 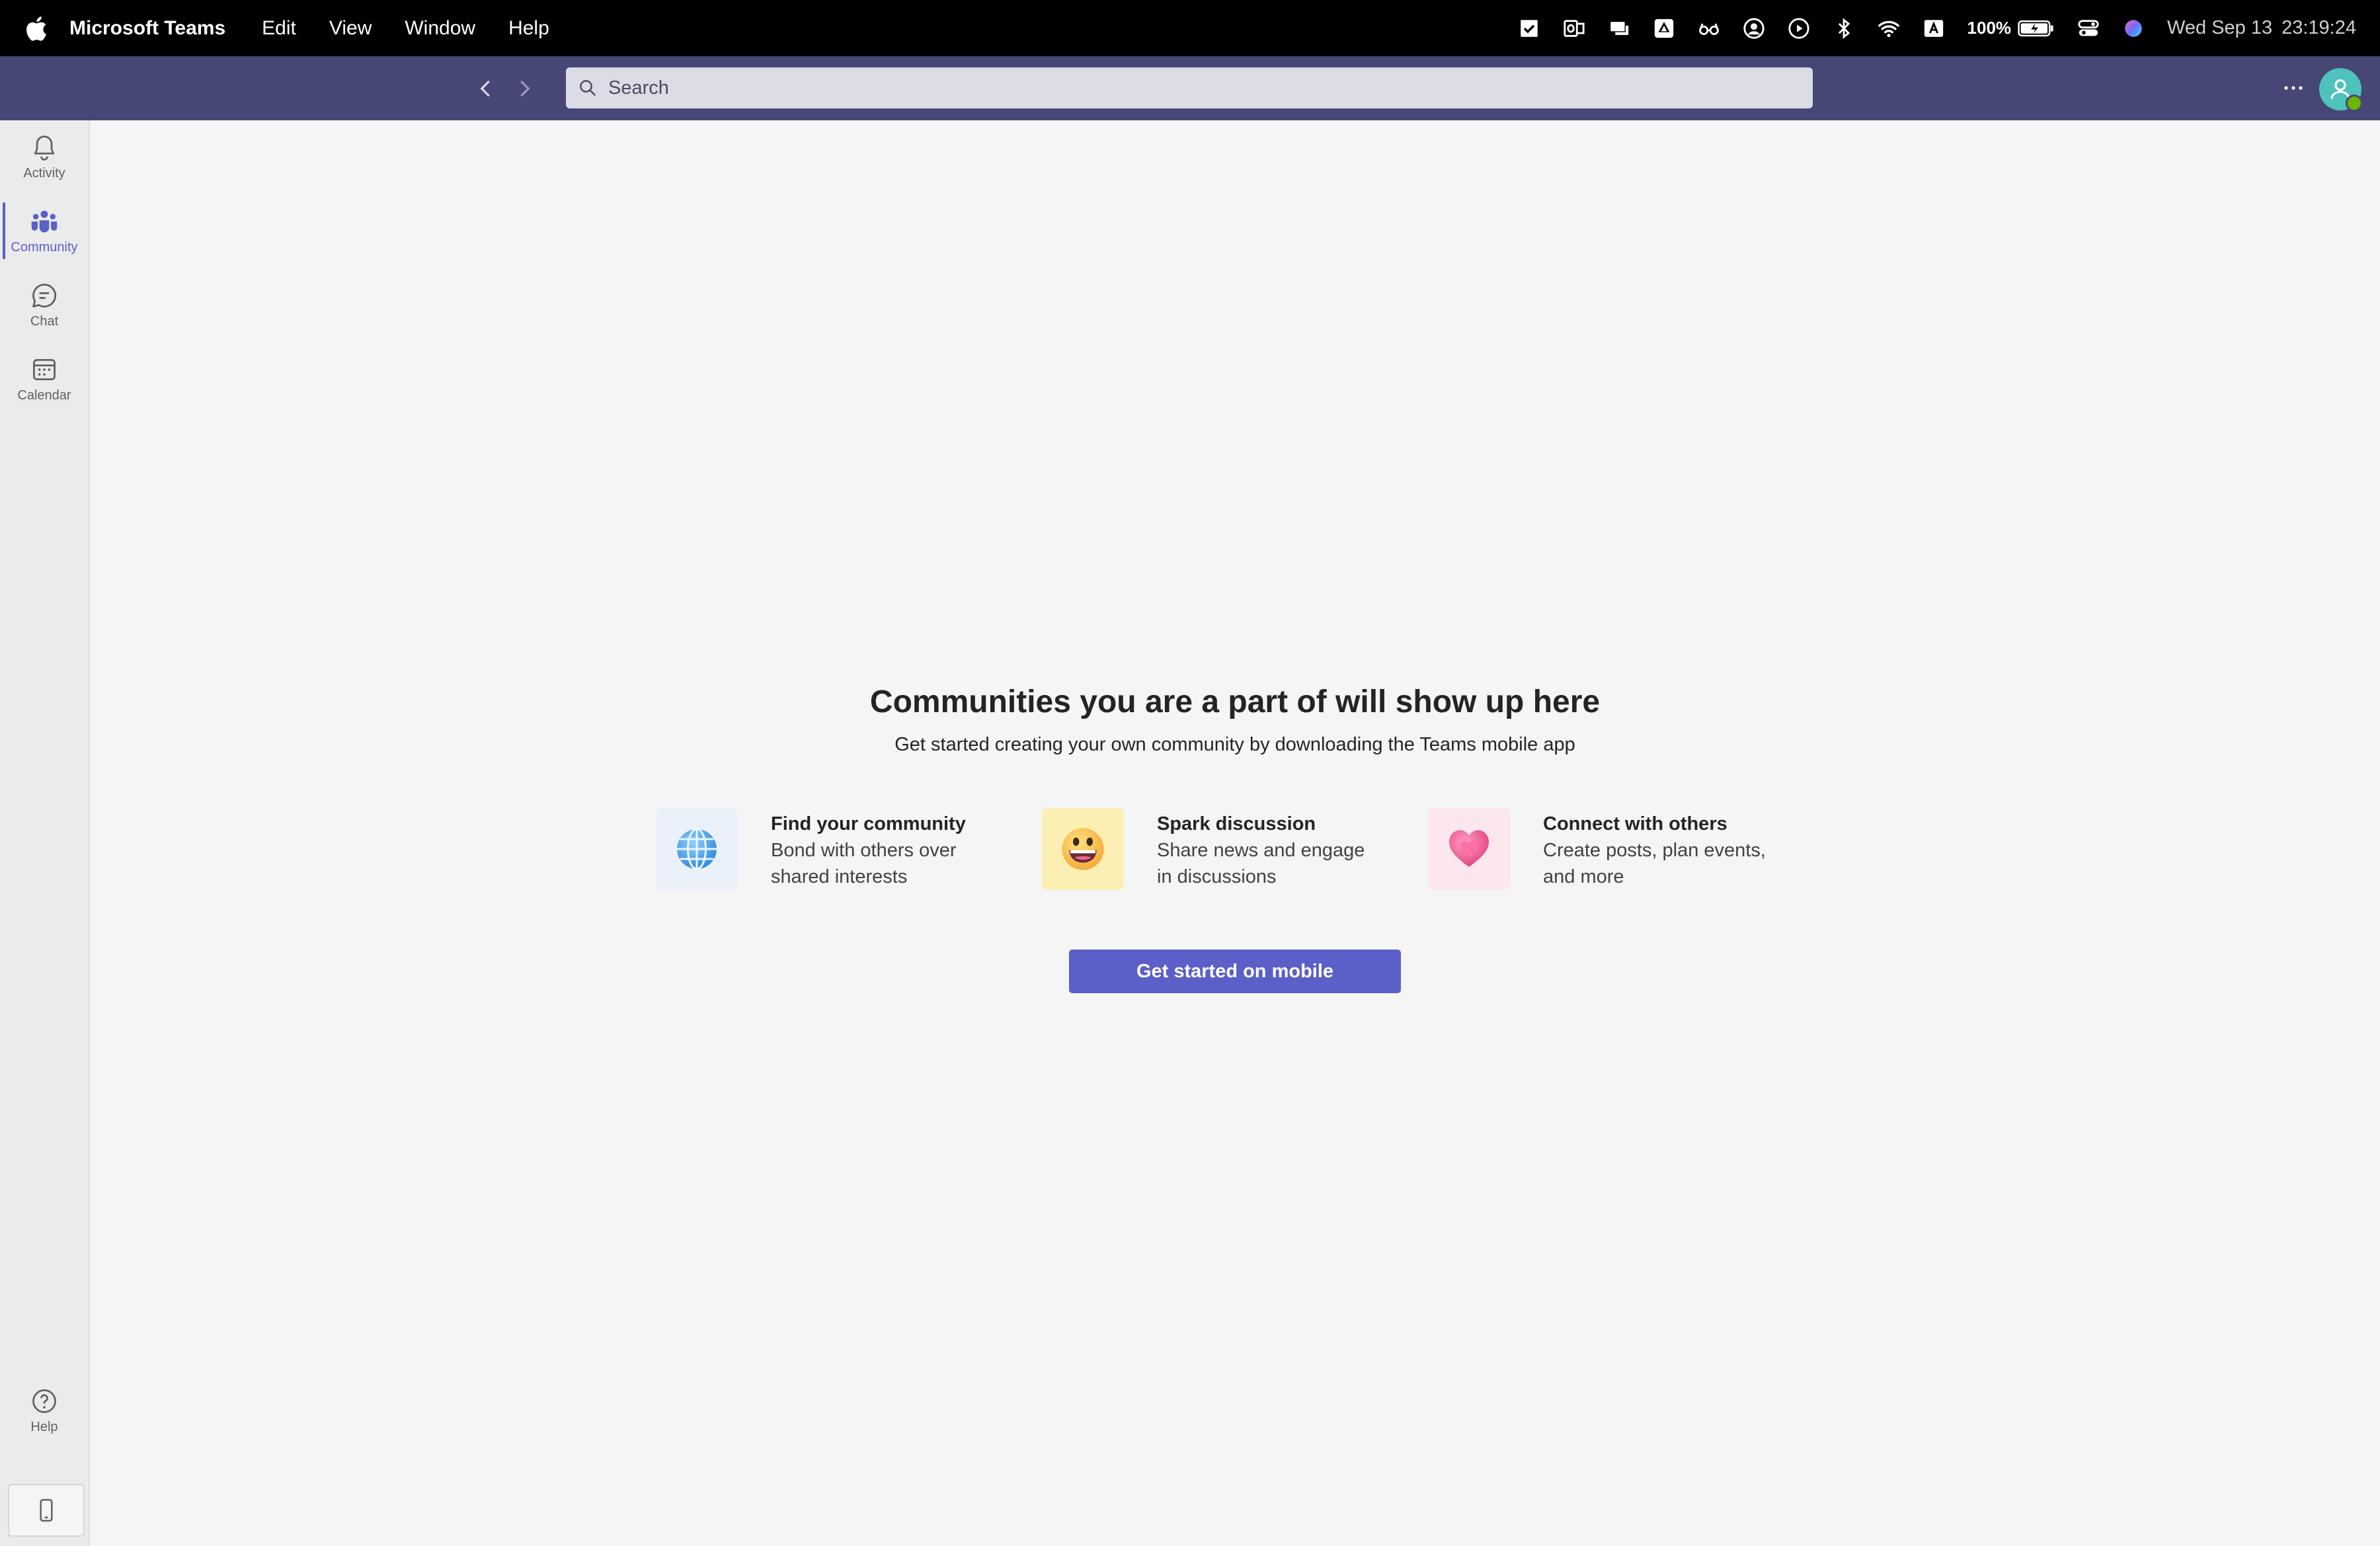 What do you see at coordinates (1889, 28) in the screenshot?
I see `wifi-icon` at bounding box center [1889, 28].